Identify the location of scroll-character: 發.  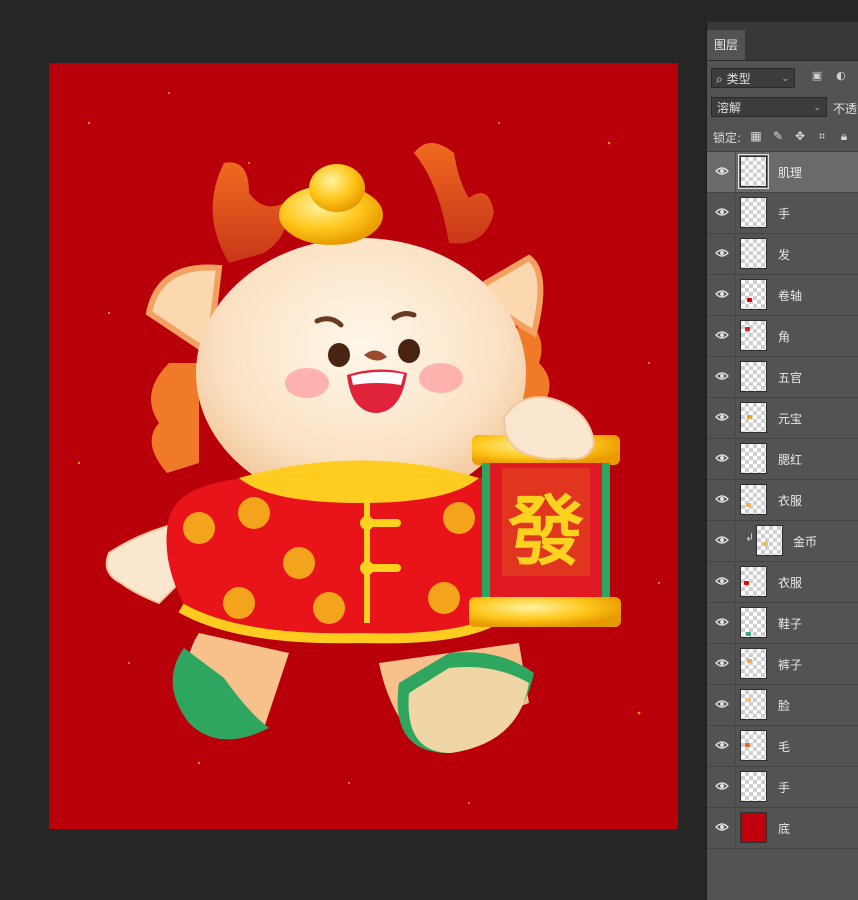
(545, 531).